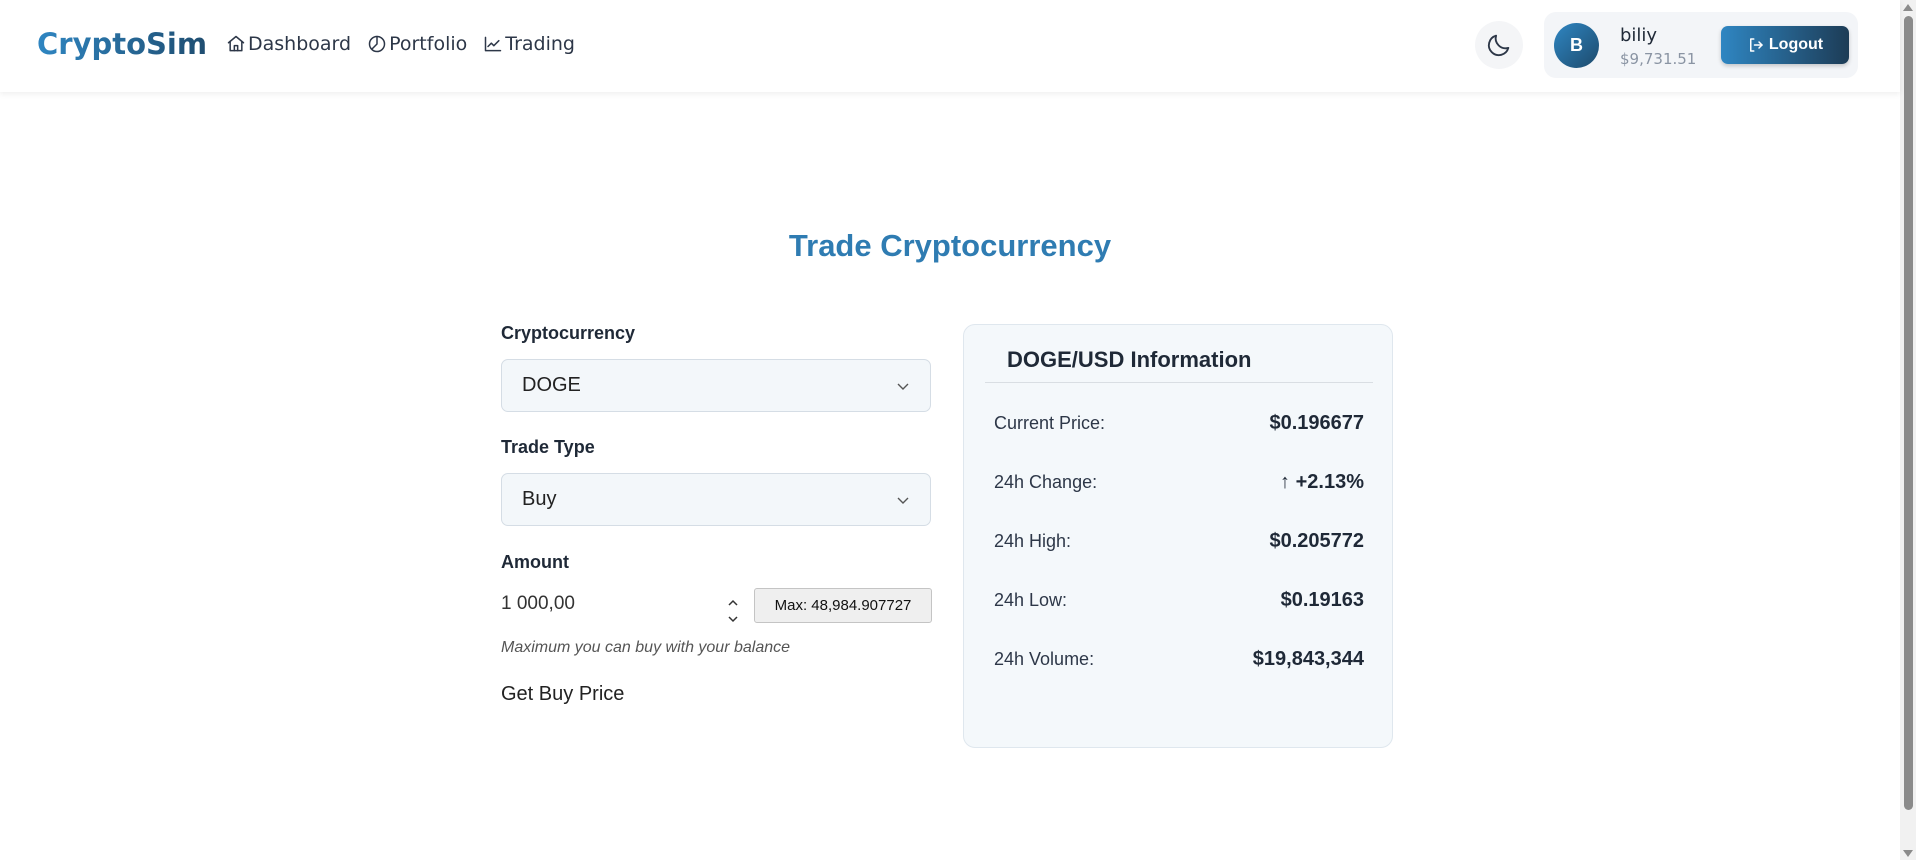  I want to click on nav-dashboard-label: Dashboard, so click(300, 44).